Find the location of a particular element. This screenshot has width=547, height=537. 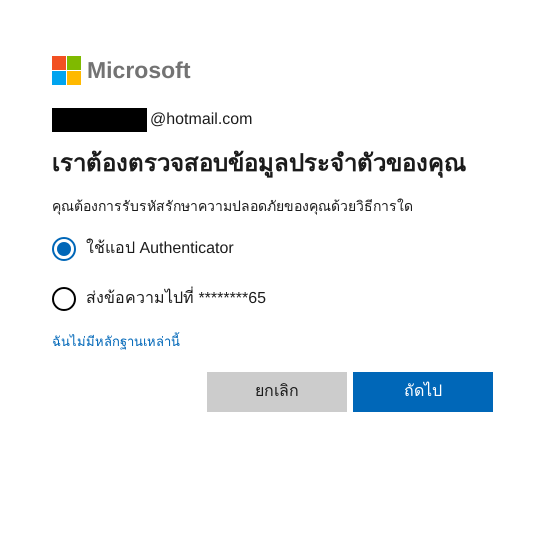

page-title: เราต้องตรวจสอบข้อมูลประจำตัวของคุณ is located at coordinates (259, 164).